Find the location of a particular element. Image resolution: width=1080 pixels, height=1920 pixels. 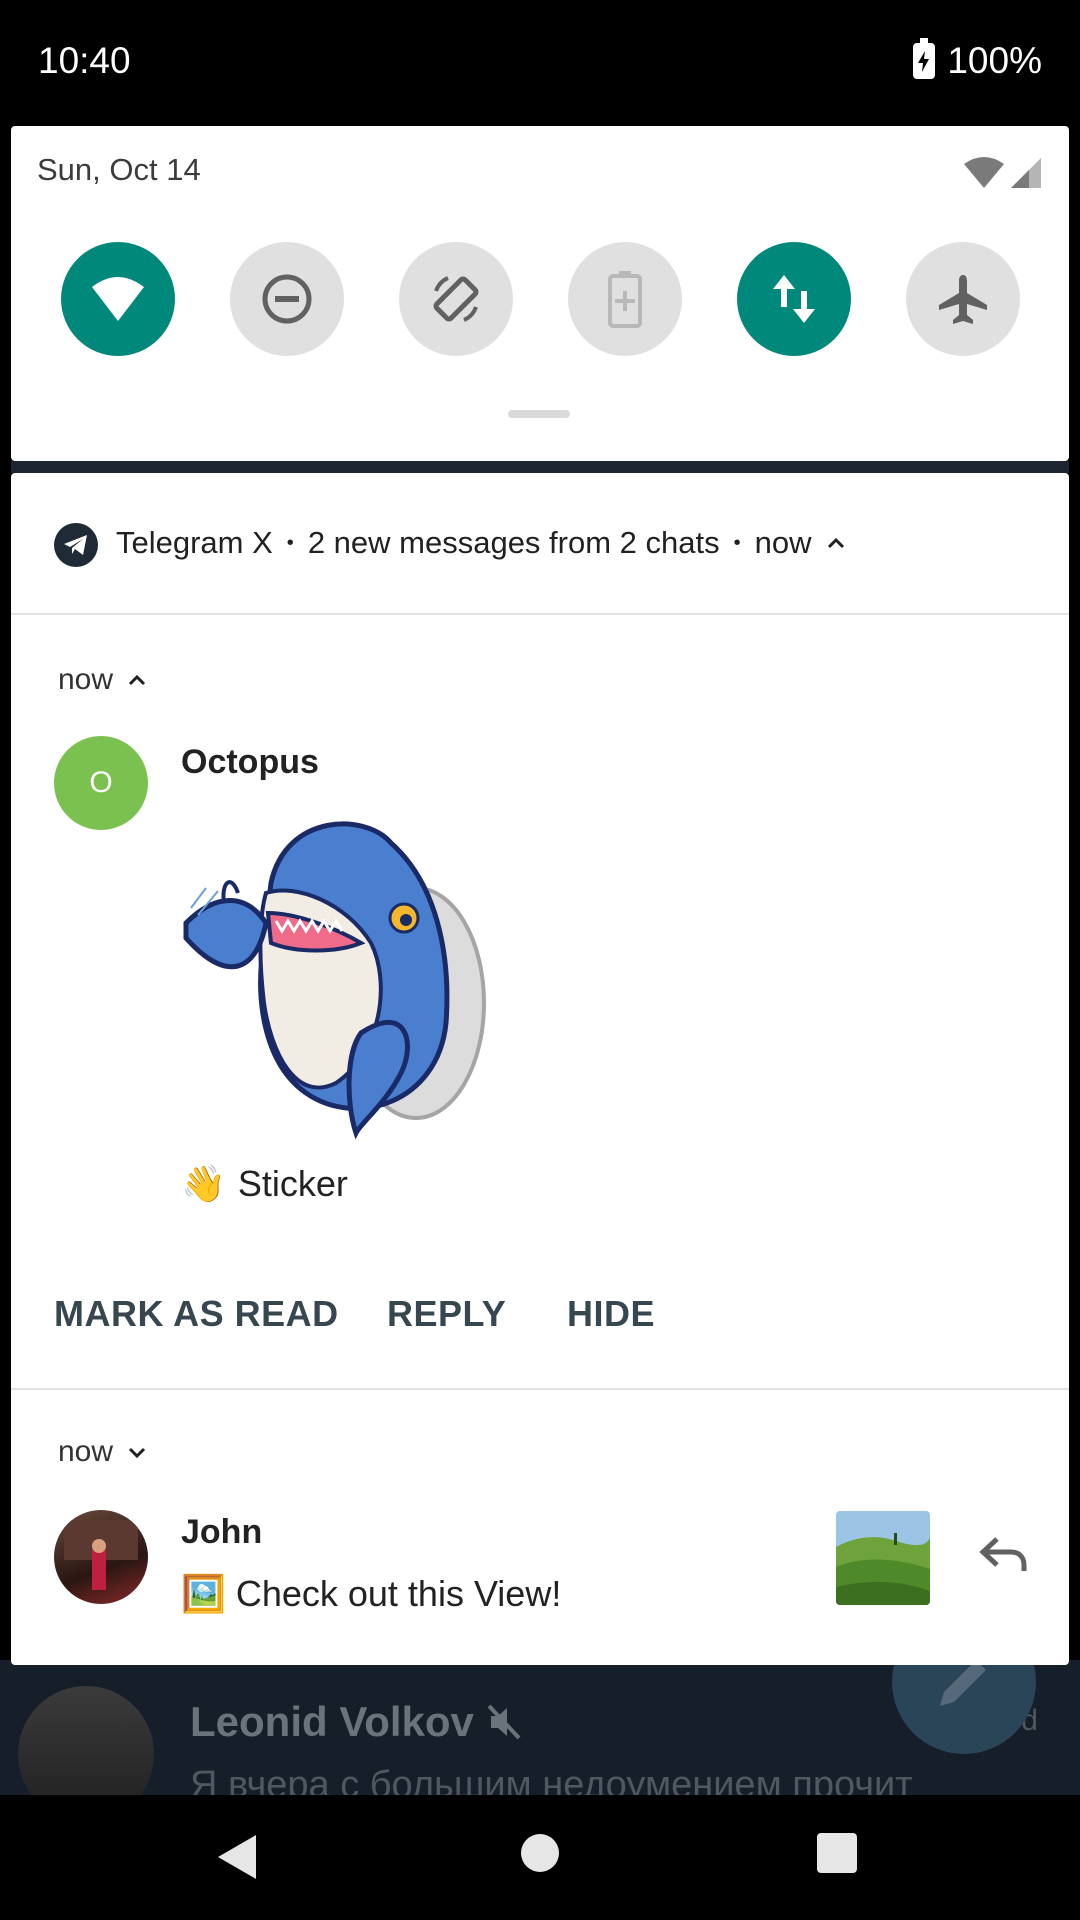

battery-charging-icon is located at coordinates (924, 58).